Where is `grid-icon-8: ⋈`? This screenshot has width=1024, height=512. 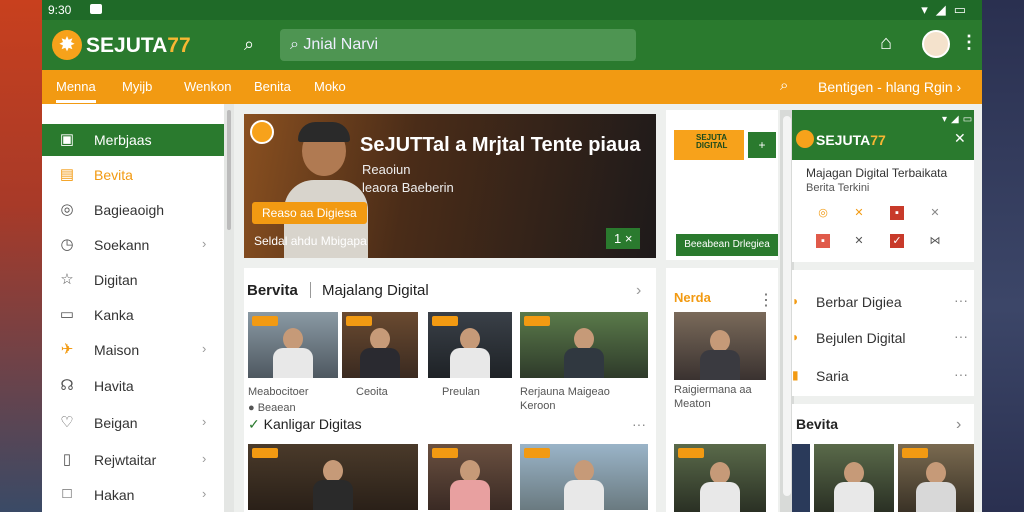
grid-icon-8: ⋈ is located at coordinates (935, 241).